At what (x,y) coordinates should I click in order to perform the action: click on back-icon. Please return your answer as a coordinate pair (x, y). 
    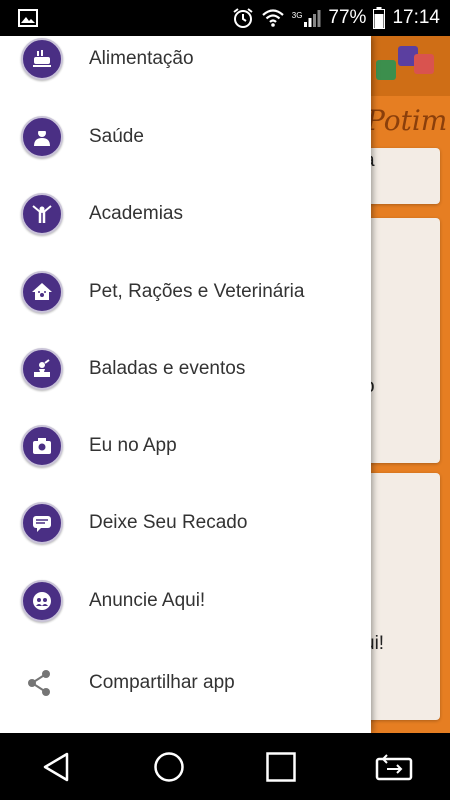
    Looking at the image, I should click on (56, 766).